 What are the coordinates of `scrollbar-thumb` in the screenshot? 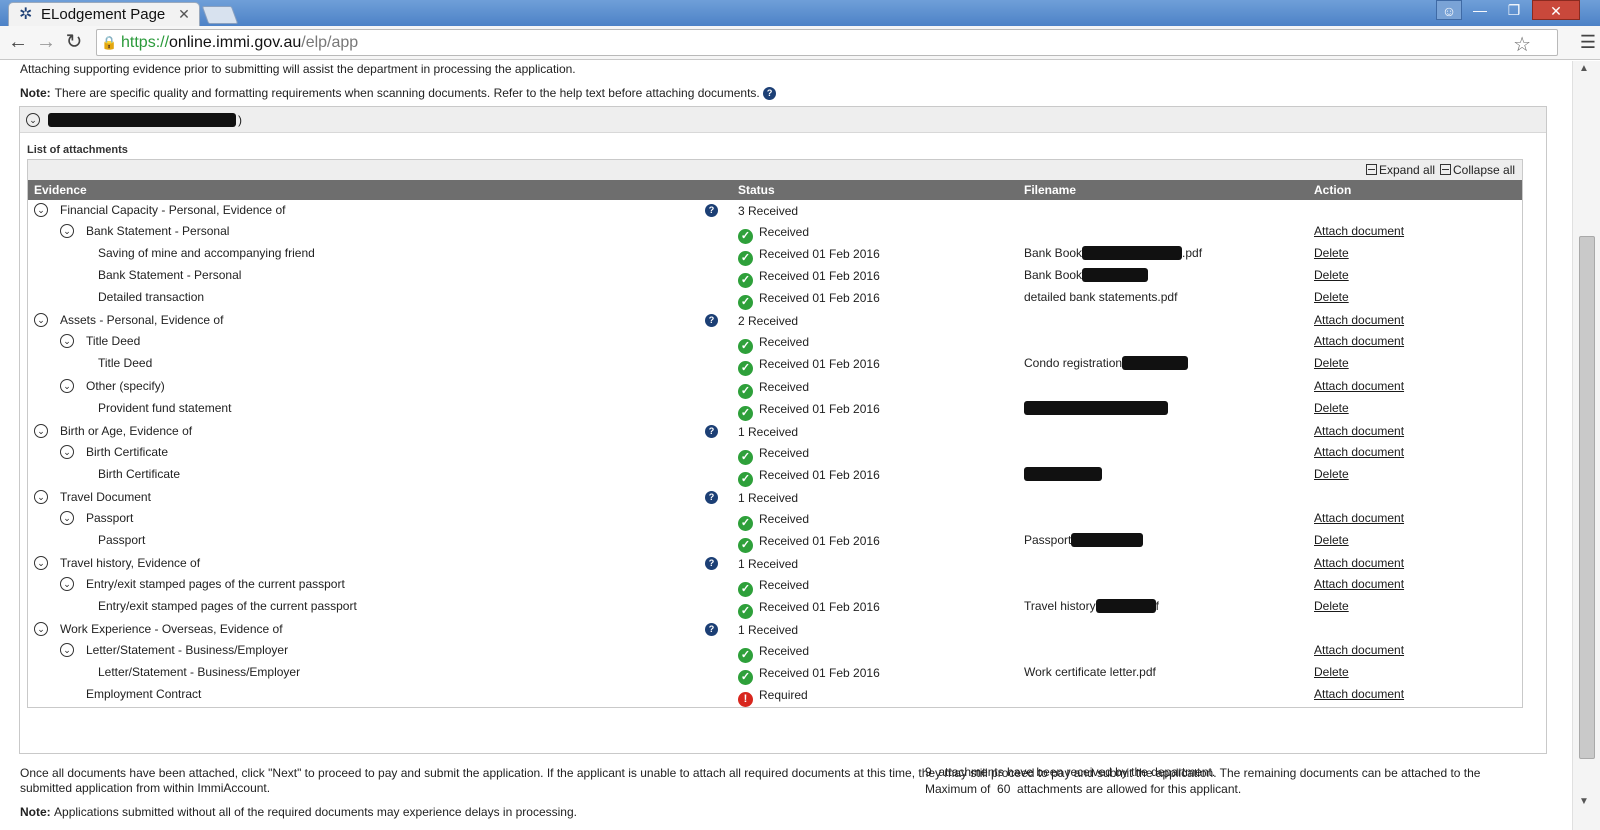 It's located at (1587, 497).